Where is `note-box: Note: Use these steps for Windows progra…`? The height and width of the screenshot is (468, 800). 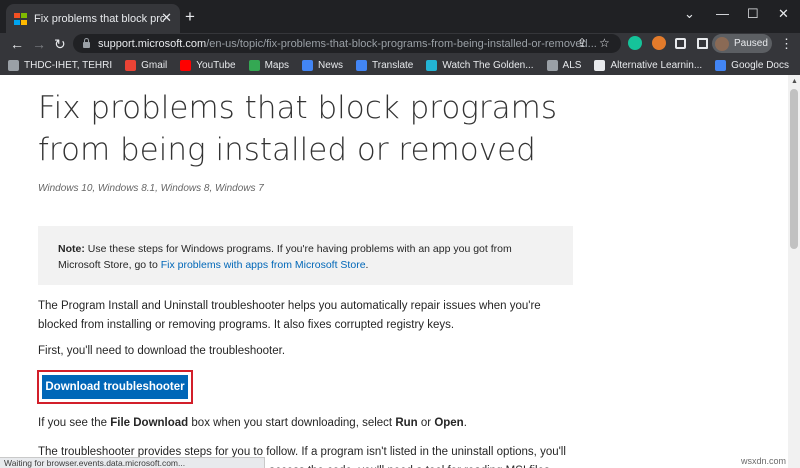 note-box: Note: Use these steps for Windows progra… is located at coordinates (305, 255).